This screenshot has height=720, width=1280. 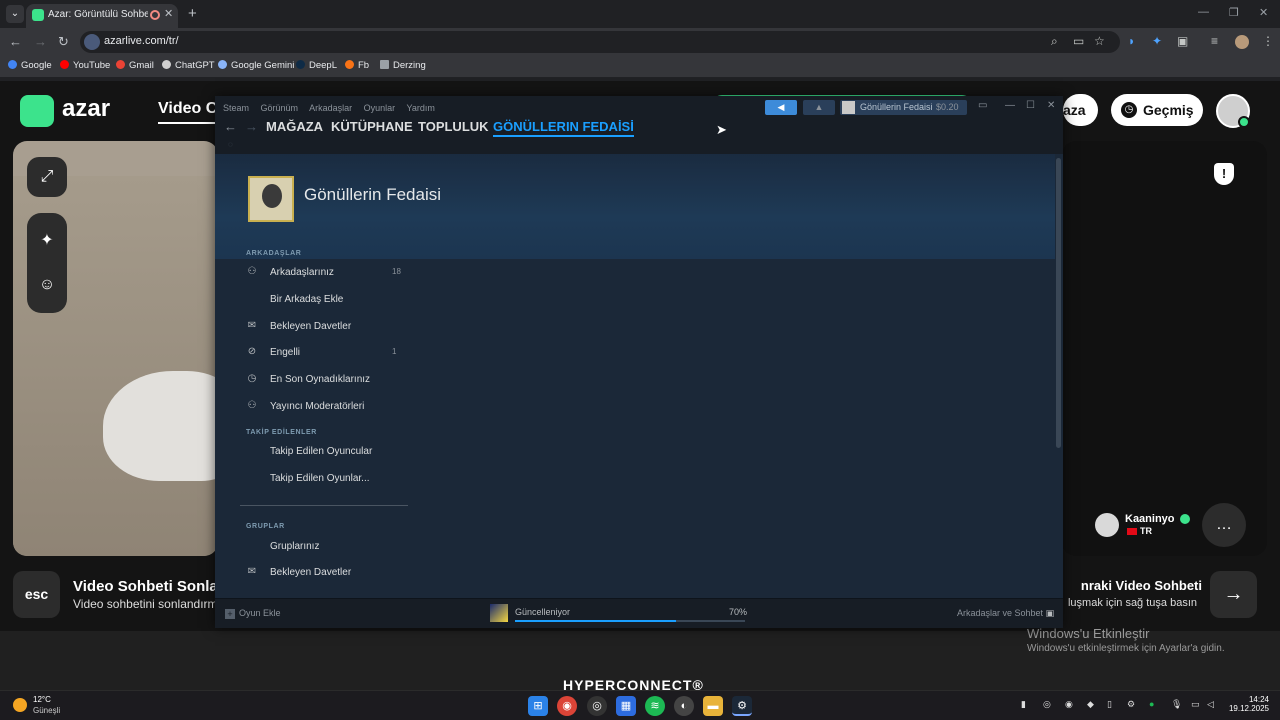 What do you see at coordinates (1182, 41) in the screenshot?
I see `extensions-puzzle-icon: ▣` at bounding box center [1182, 41].